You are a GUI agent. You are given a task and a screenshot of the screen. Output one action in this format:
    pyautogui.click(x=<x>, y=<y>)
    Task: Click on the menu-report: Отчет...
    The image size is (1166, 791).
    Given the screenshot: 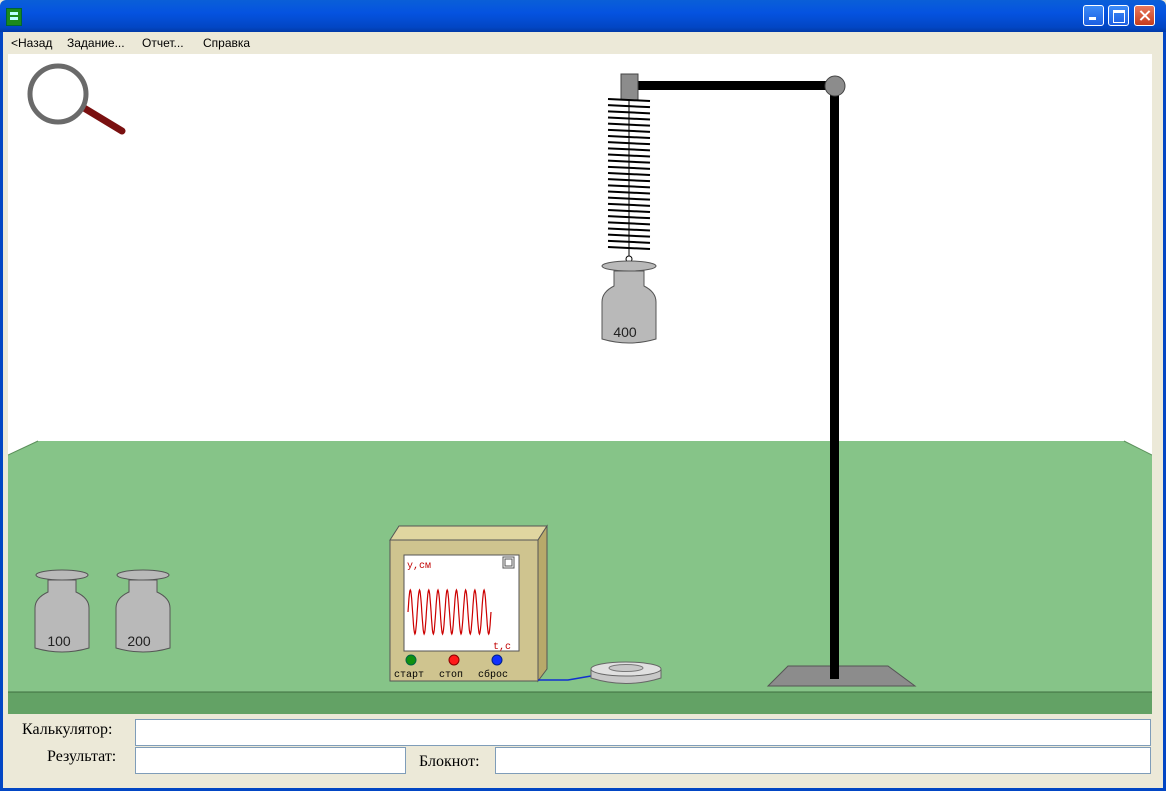 What is the action you would take?
    pyautogui.click(x=163, y=43)
    